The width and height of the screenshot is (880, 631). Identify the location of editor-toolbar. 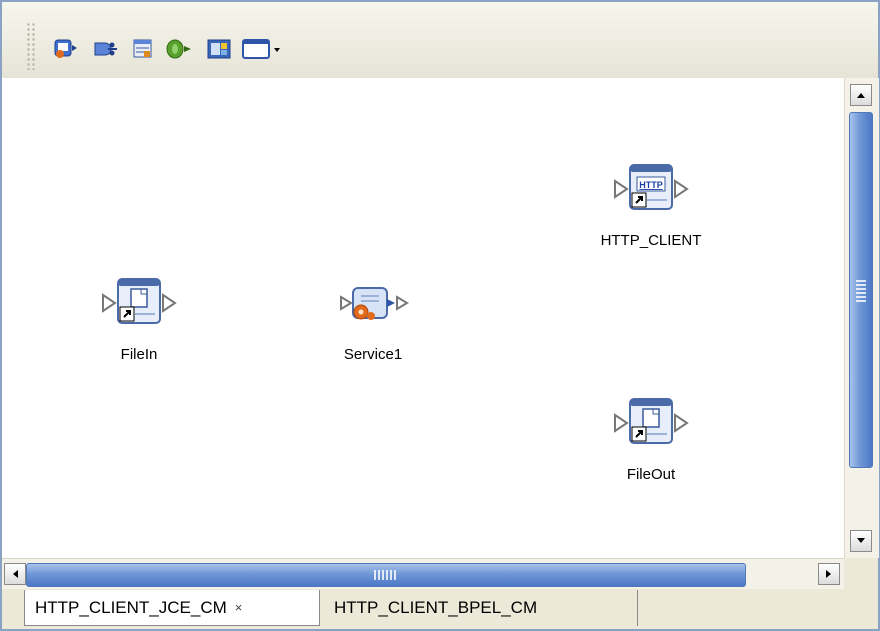
(440, 40).